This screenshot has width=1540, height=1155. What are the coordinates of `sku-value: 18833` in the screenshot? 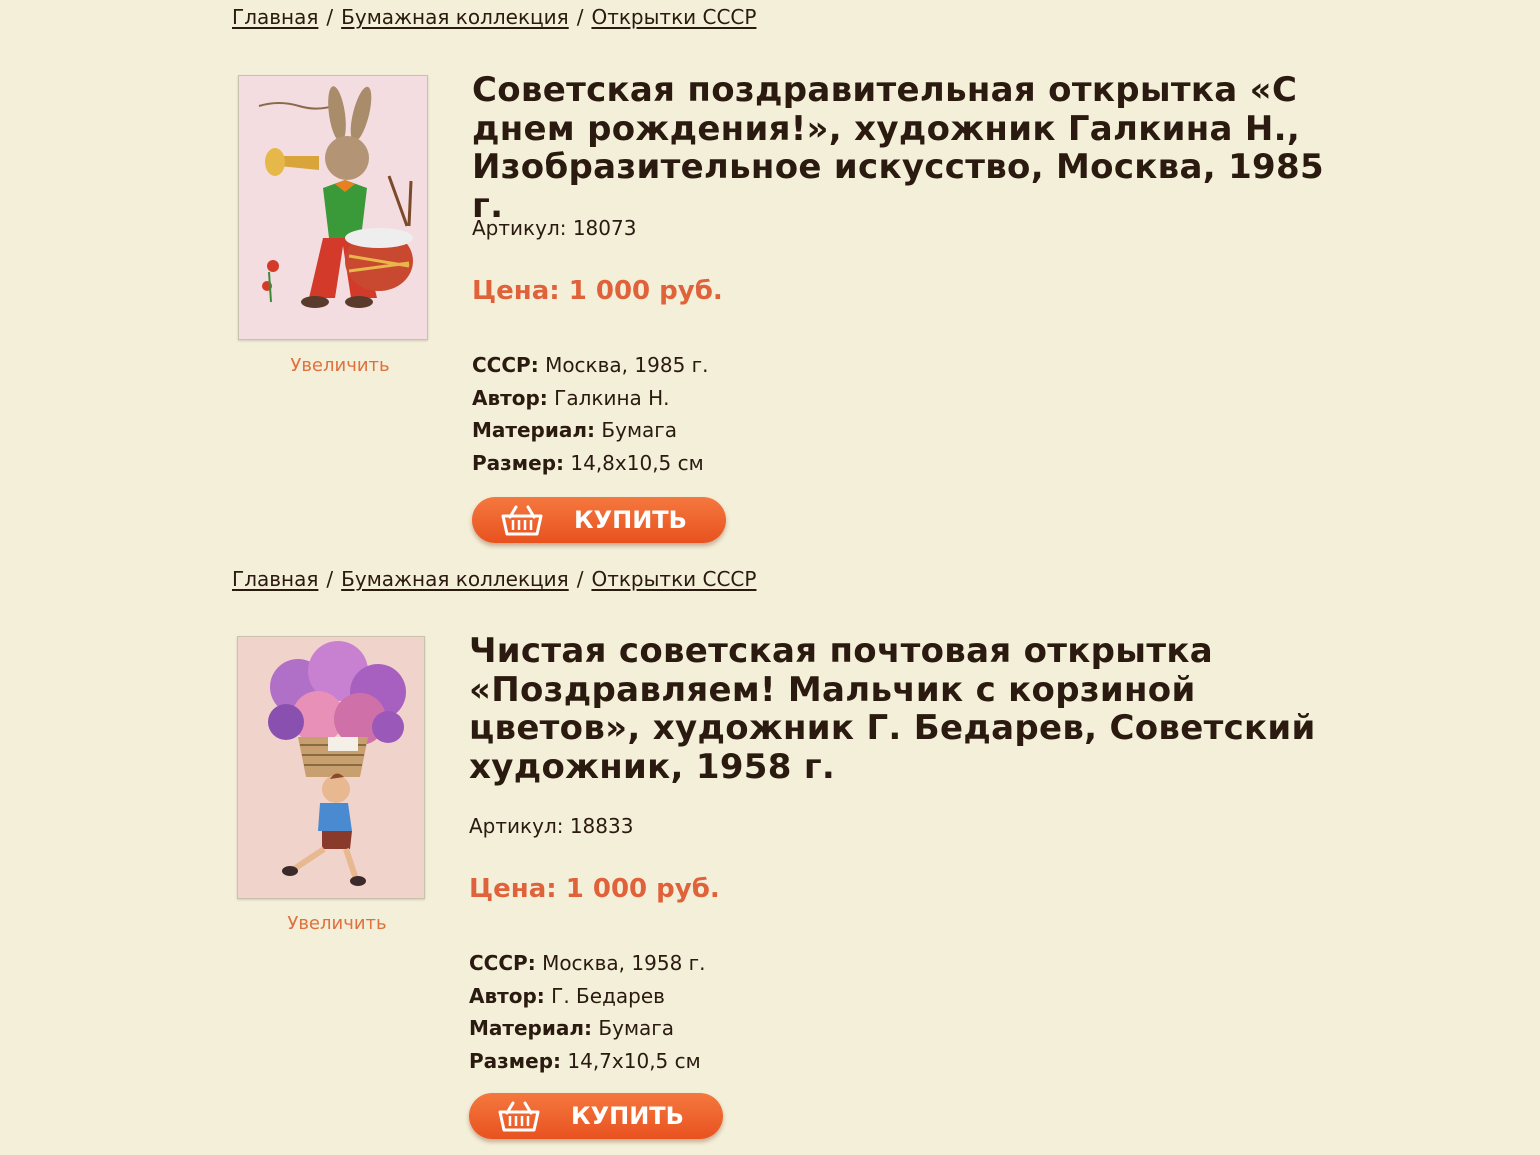 It's located at (601, 826).